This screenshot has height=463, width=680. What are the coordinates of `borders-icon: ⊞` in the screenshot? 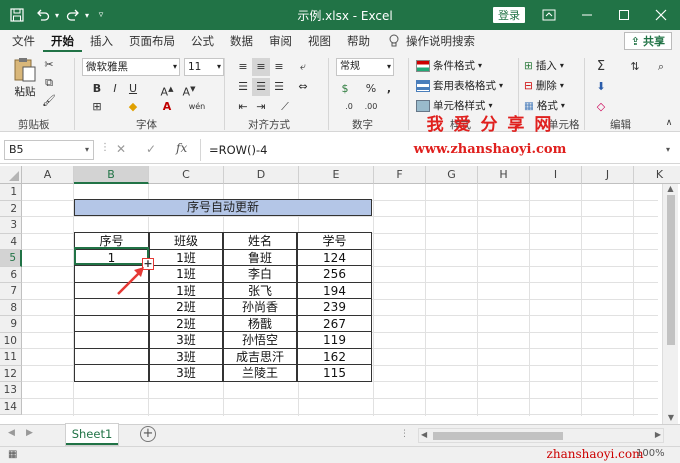 It's located at (97, 107).